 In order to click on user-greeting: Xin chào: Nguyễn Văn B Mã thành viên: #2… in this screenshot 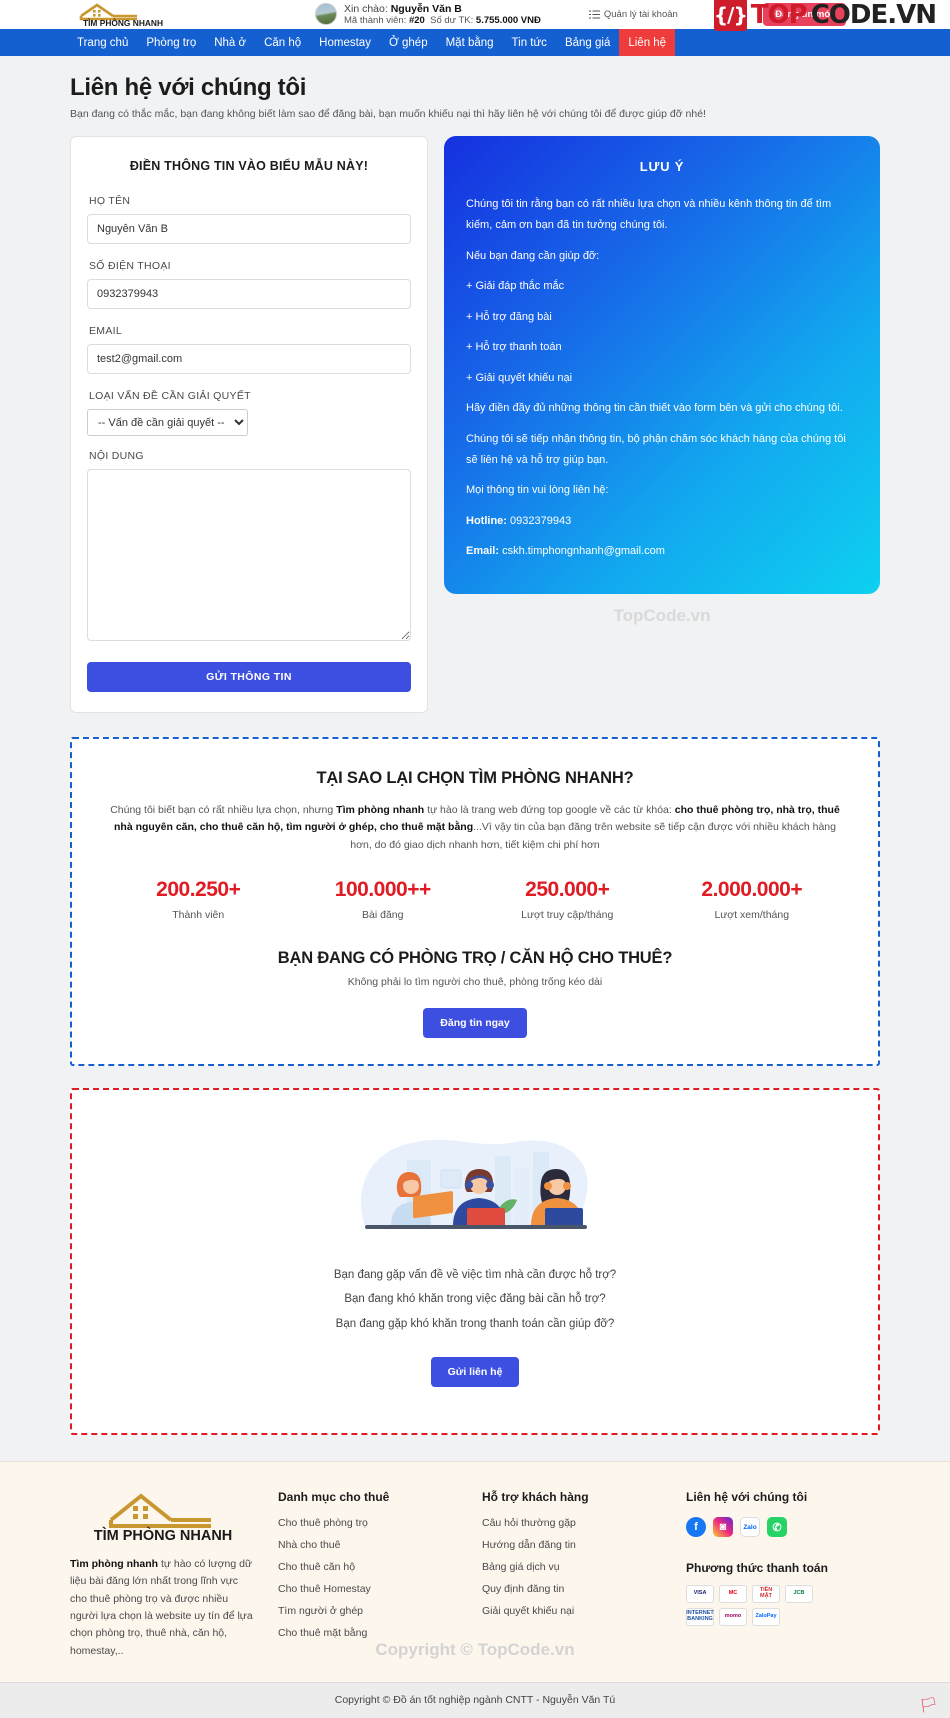, I will do `click(428, 15)`.